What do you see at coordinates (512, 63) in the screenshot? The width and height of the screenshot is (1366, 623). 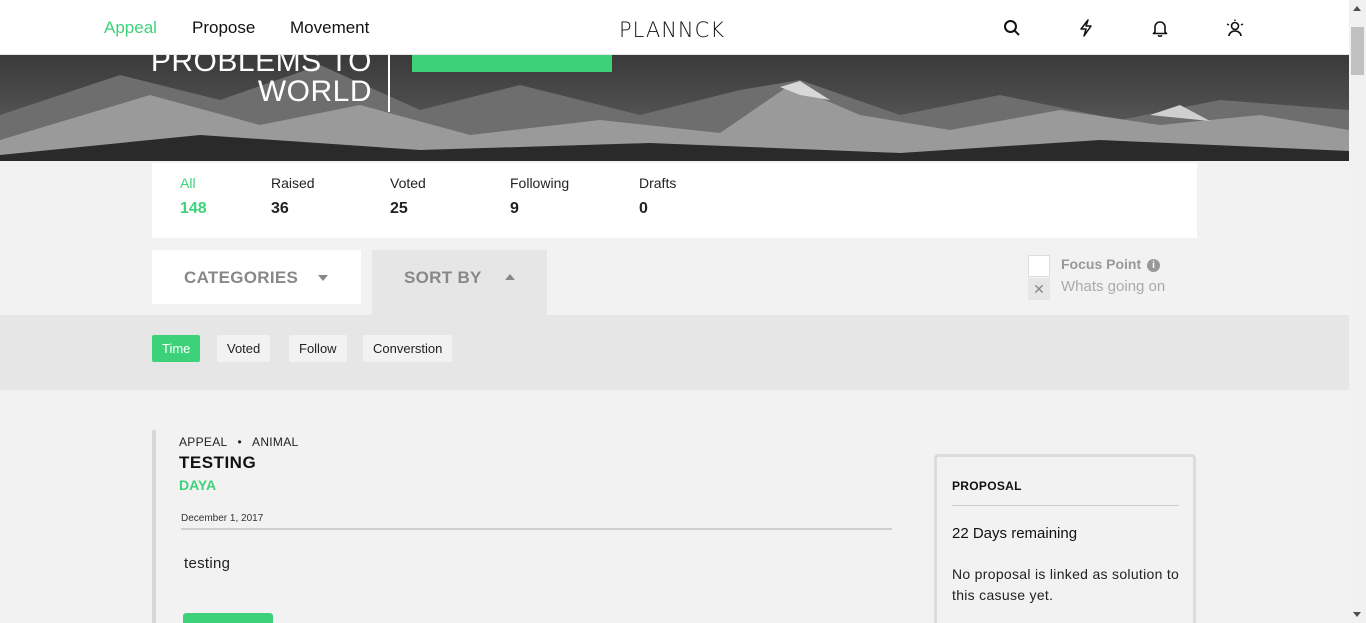 I see `hero-cta-button` at bounding box center [512, 63].